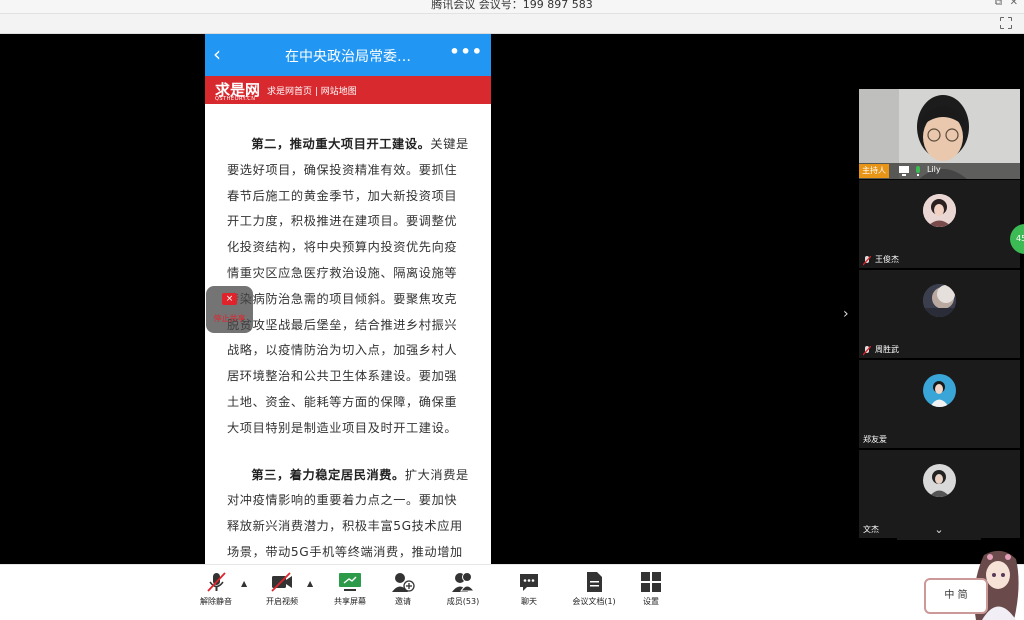 The width and height of the screenshot is (1024, 620). I want to click on chevron-down-icon: ⌄, so click(939, 529).